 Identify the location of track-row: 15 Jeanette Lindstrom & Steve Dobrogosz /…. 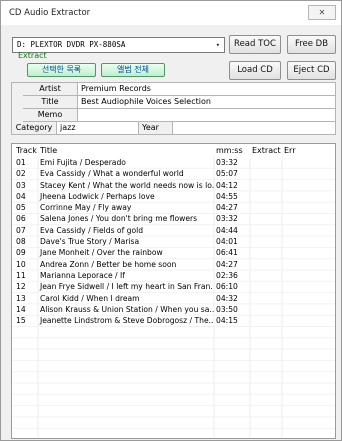
(173, 320).